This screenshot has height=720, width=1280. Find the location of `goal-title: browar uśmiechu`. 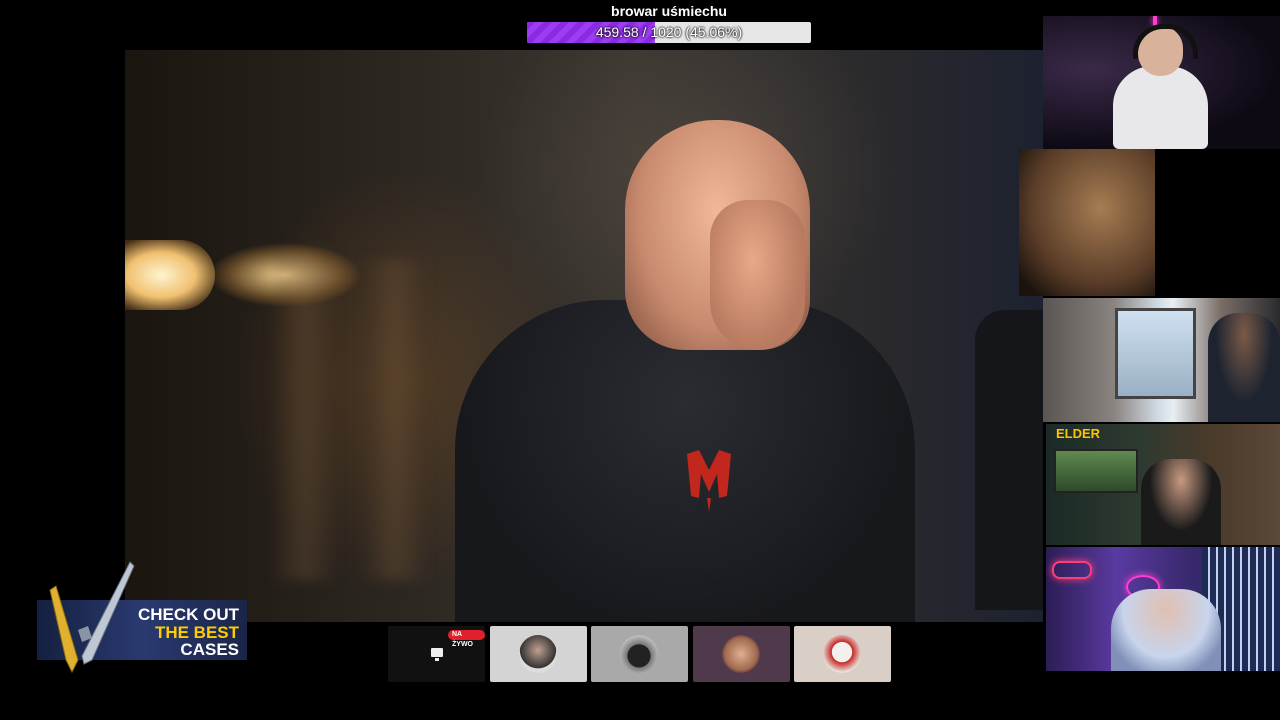

goal-title: browar uśmiechu is located at coordinates (669, 11).